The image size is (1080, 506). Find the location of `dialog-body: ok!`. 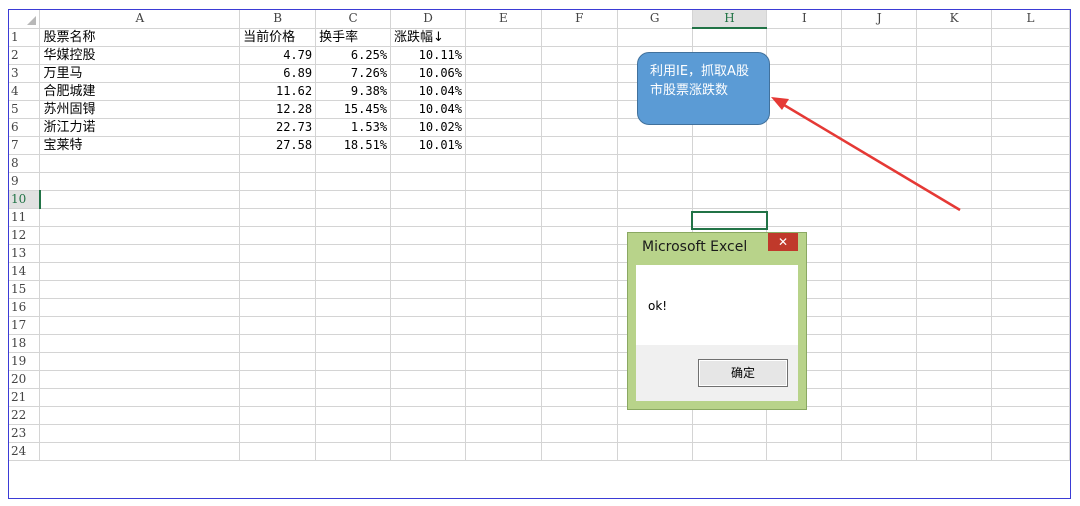

dialog-body: ok! is located at coordinates (717, 305).